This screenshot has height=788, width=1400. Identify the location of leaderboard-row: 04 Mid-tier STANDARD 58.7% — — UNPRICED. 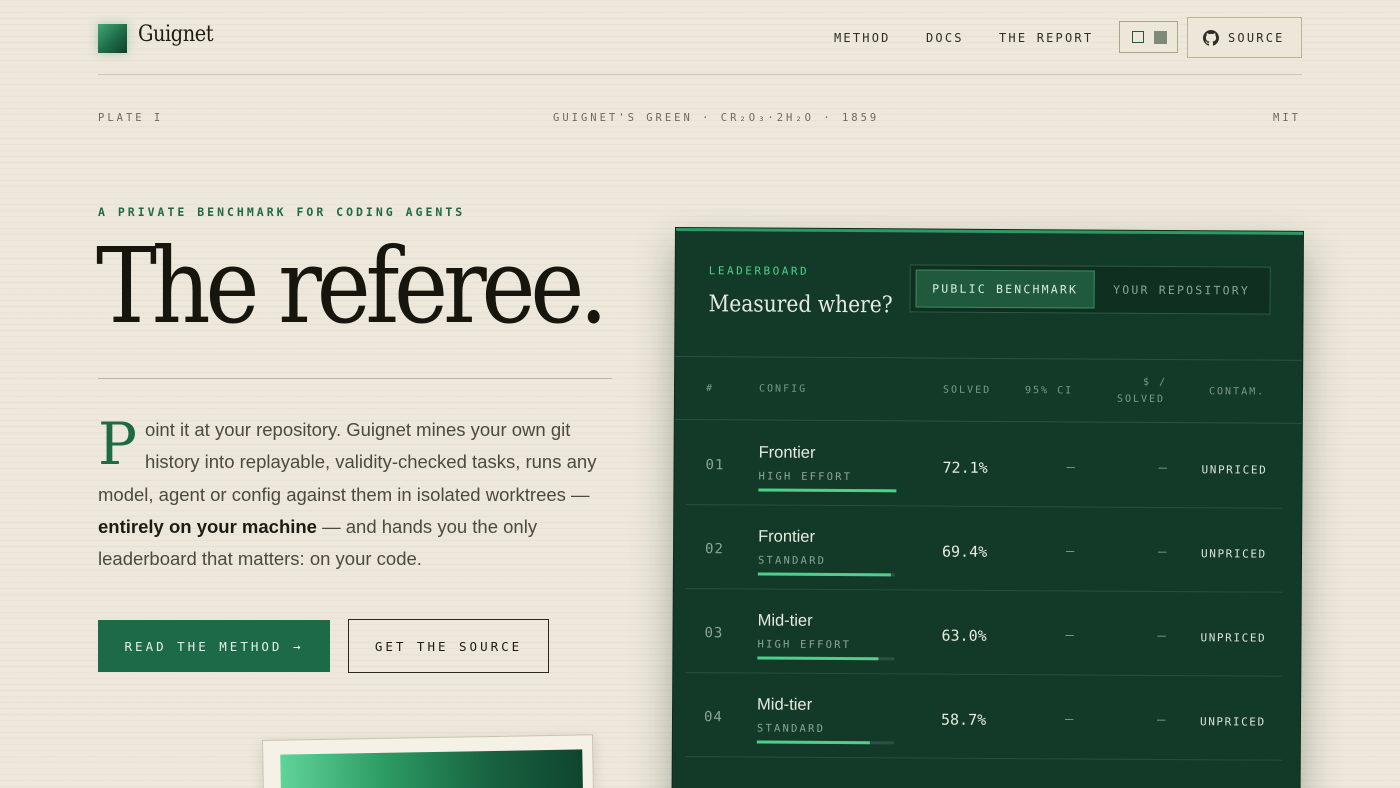
(983, 717).